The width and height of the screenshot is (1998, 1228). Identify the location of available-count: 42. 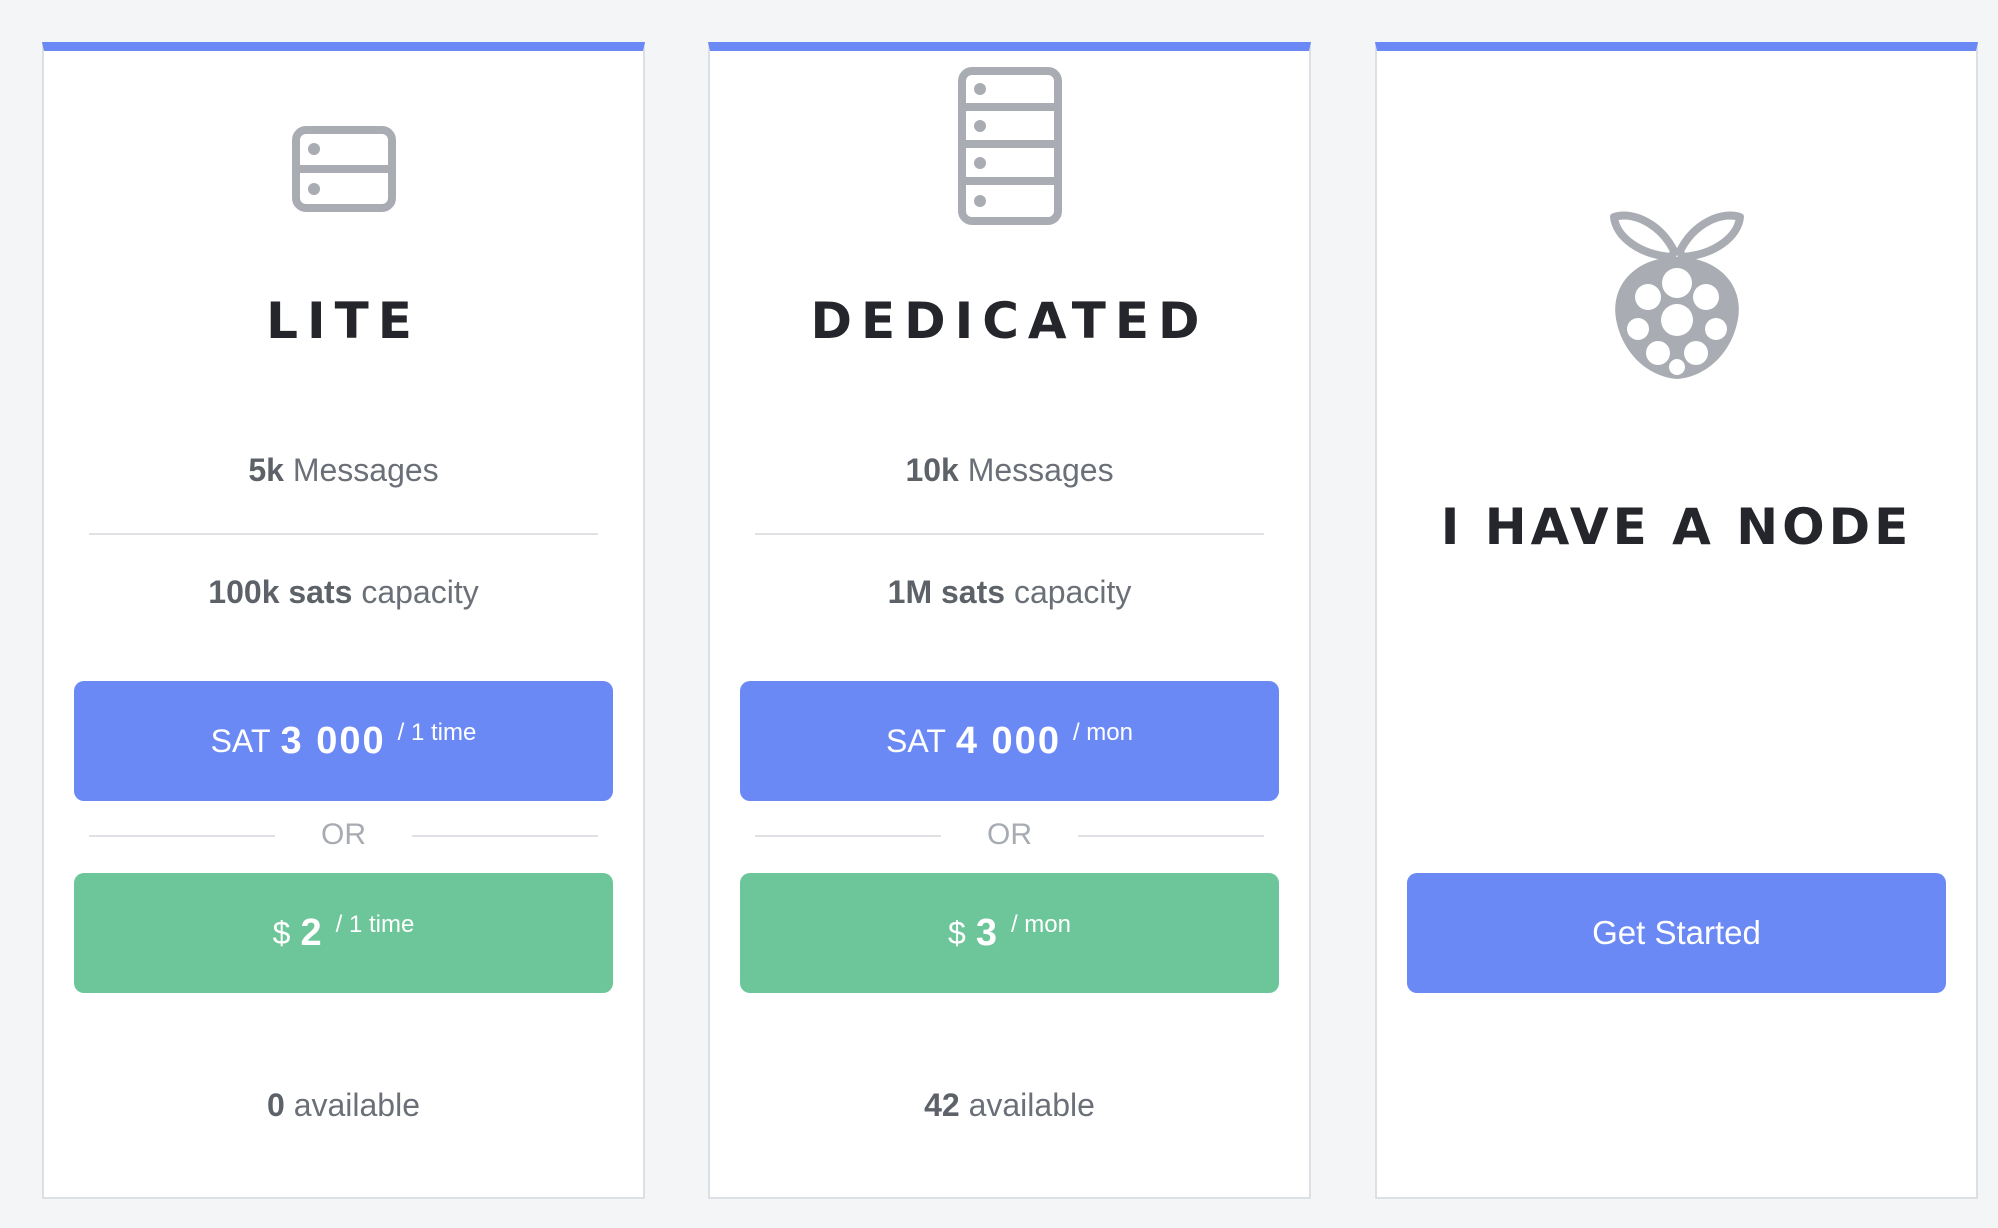
(942, 1105).